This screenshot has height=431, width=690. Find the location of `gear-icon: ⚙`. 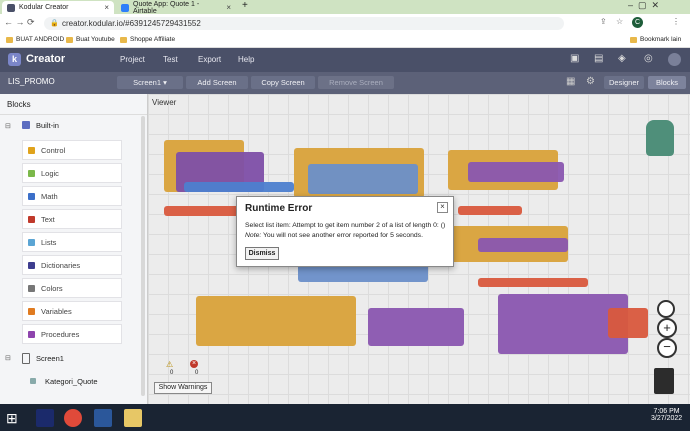

gear-icon: ⚙ is located at coordinates (590, 81).